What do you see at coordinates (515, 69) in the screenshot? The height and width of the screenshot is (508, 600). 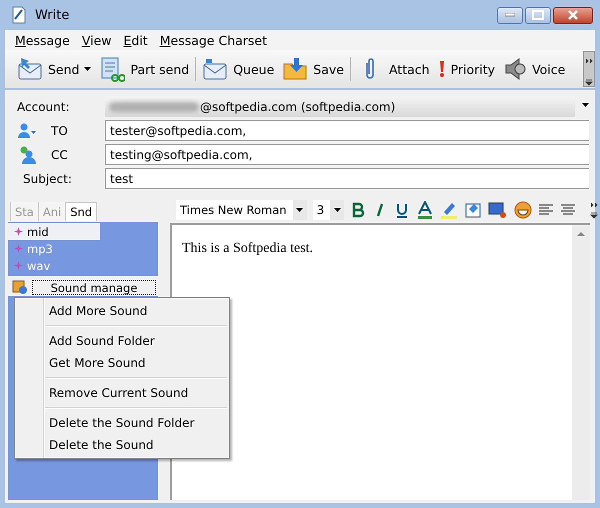 I see `speaker-icon` at bounding box center [515, 69].